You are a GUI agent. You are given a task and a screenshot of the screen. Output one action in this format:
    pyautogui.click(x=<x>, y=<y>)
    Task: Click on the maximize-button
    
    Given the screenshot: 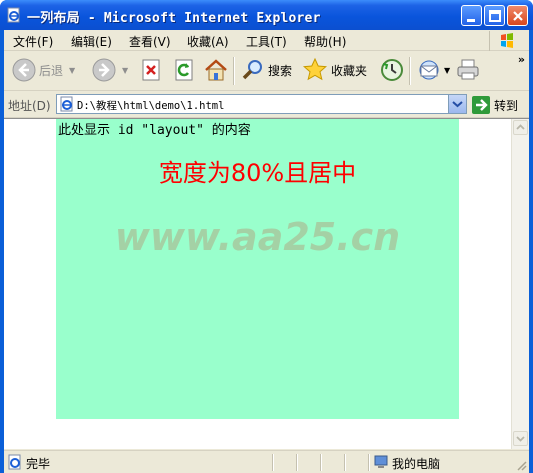 What is the action you would take?
    pyautogui.click(x=494, y=15)
    